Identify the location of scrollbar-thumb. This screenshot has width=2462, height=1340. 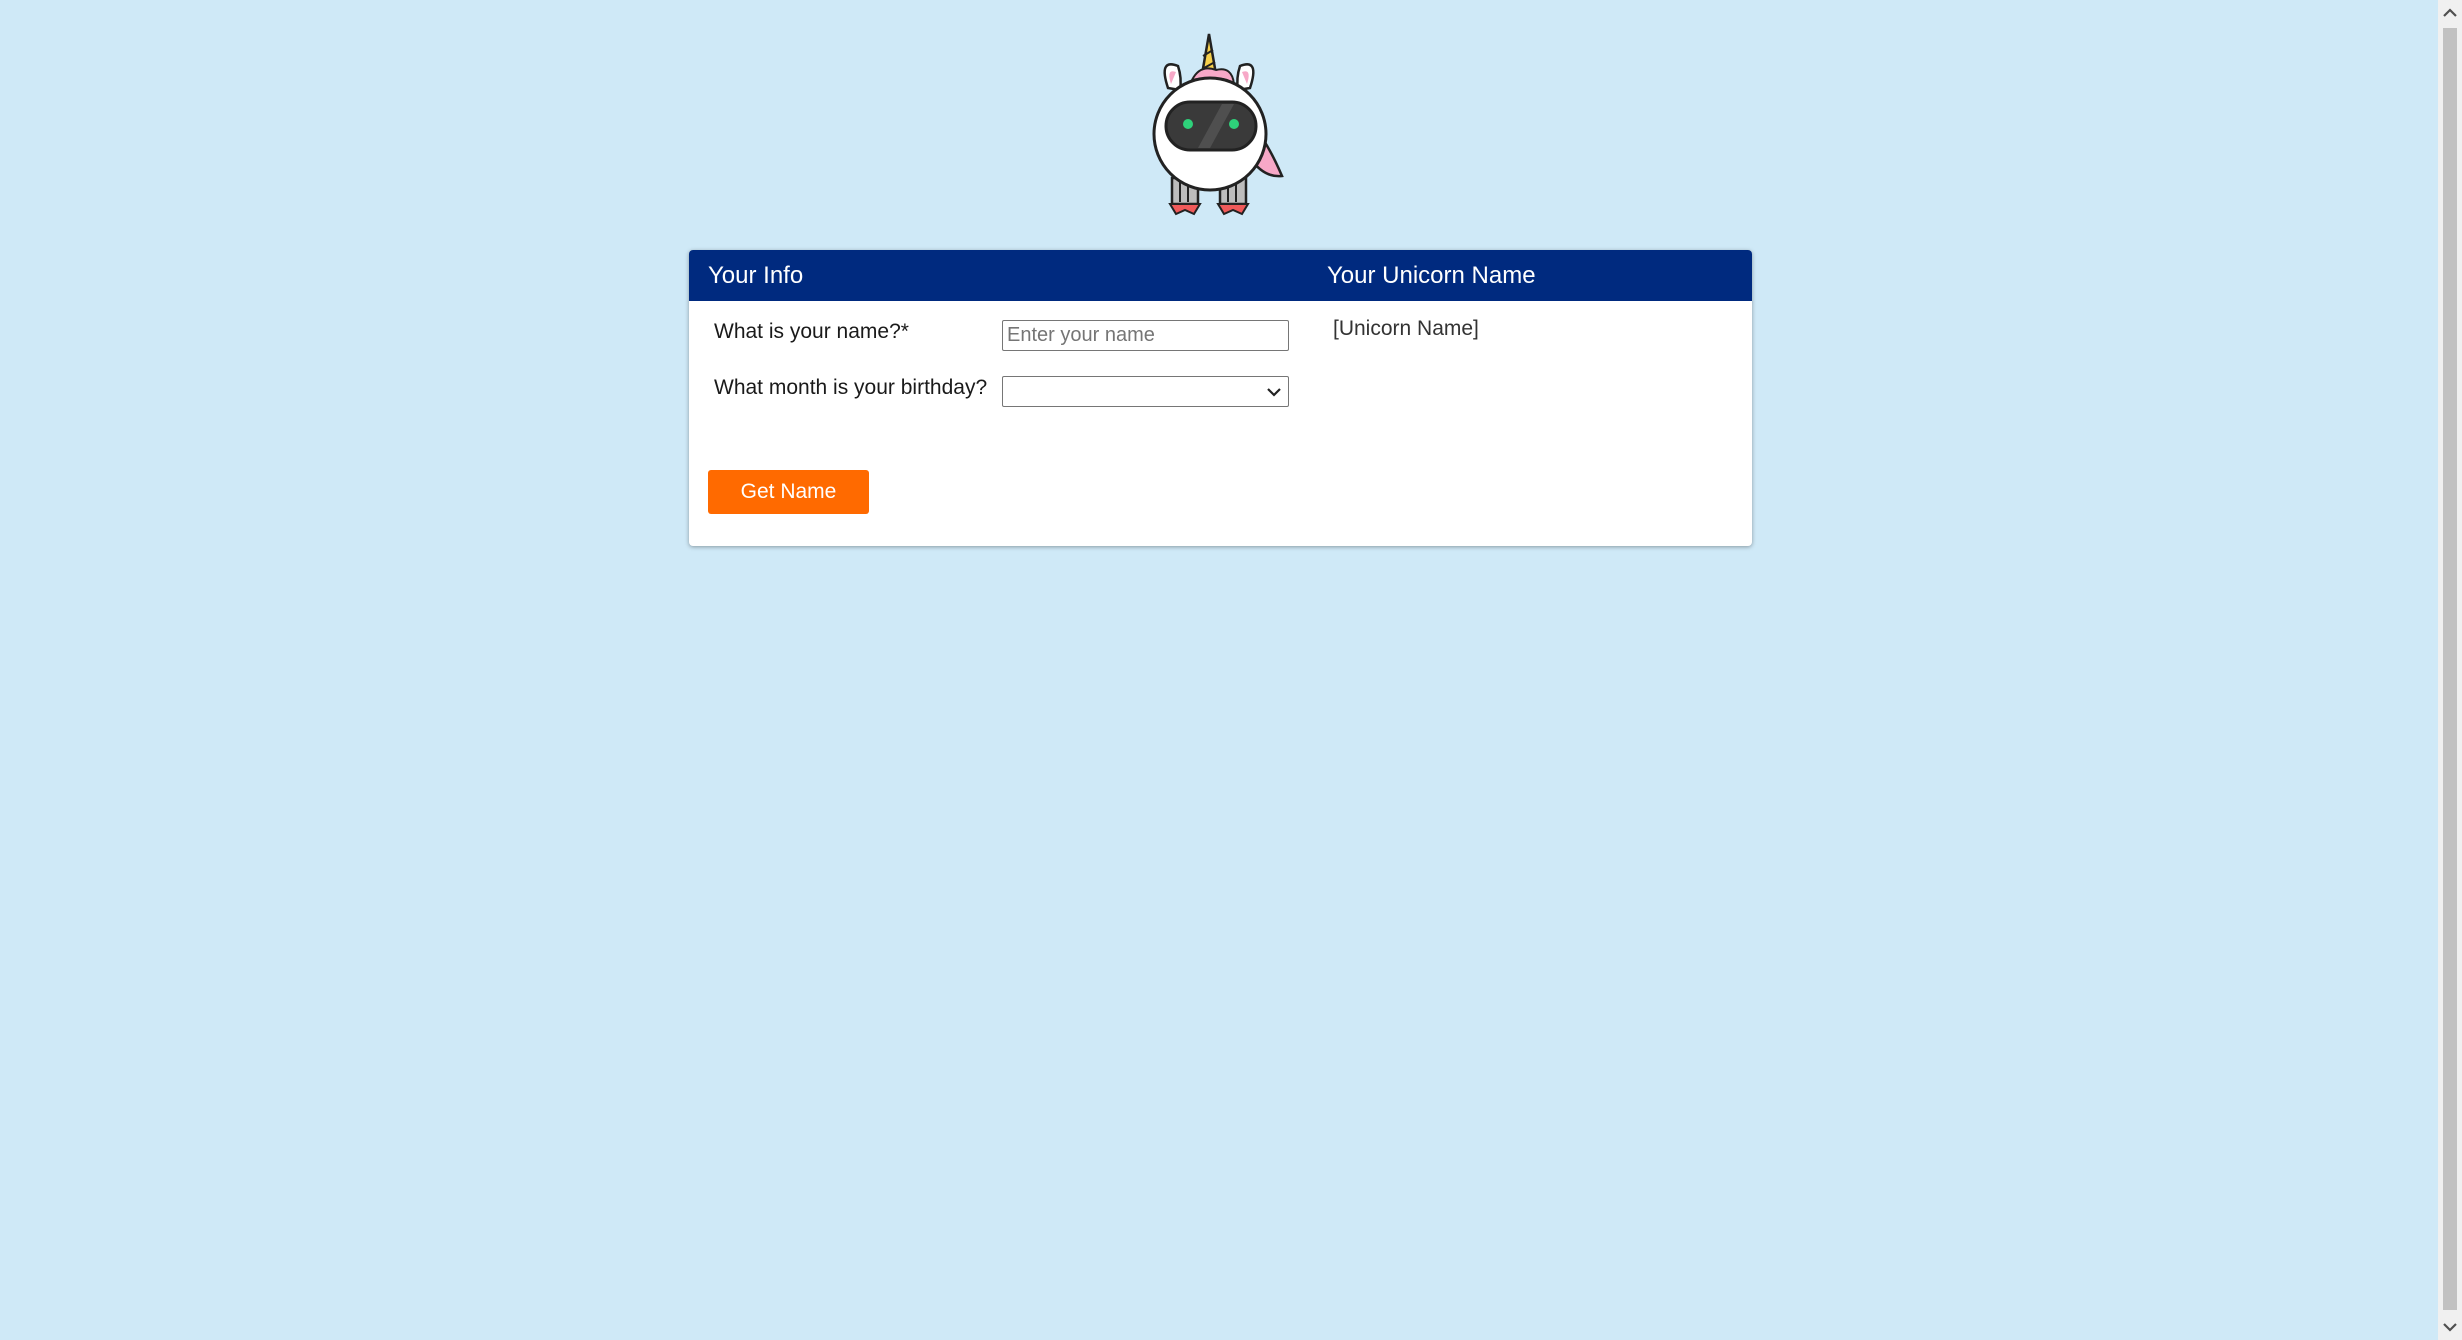
(2450, 669).